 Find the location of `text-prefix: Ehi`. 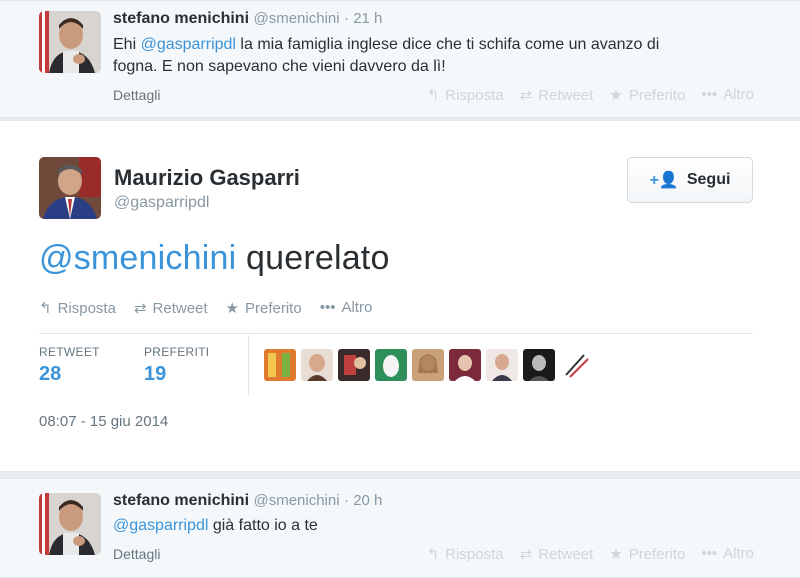

text-prefix: Ehi is located at coordinates (127, 44).